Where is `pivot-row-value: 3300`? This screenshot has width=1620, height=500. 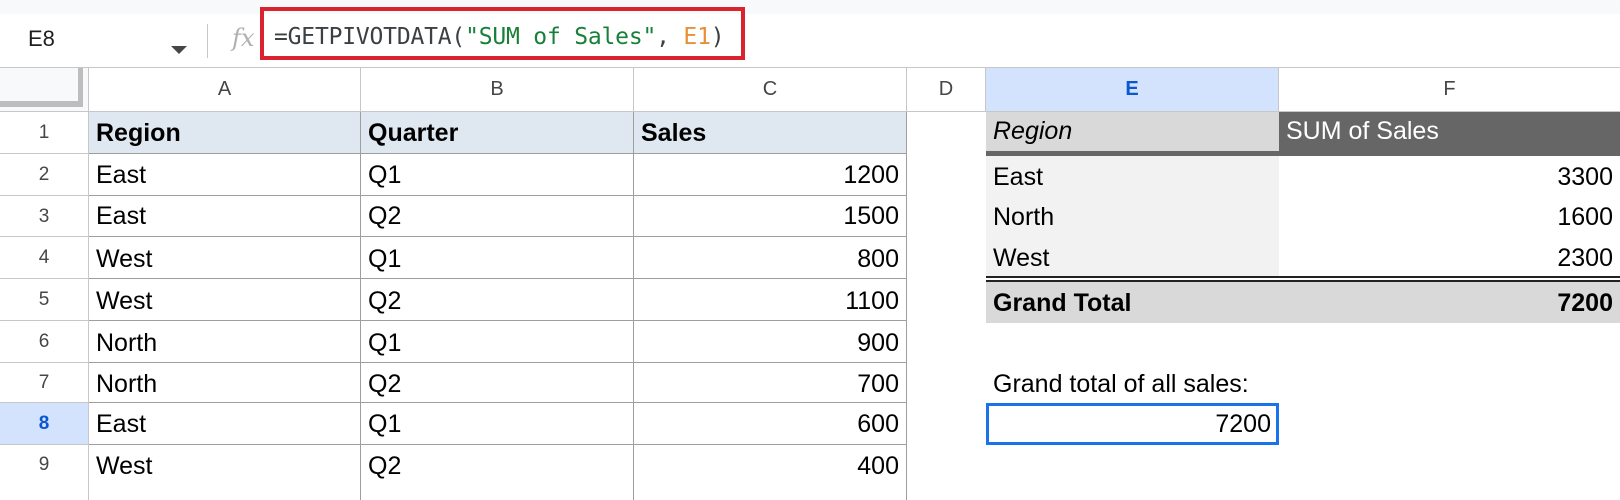
pivot-row-value: 3300 is located at coordinates (1449, 176).